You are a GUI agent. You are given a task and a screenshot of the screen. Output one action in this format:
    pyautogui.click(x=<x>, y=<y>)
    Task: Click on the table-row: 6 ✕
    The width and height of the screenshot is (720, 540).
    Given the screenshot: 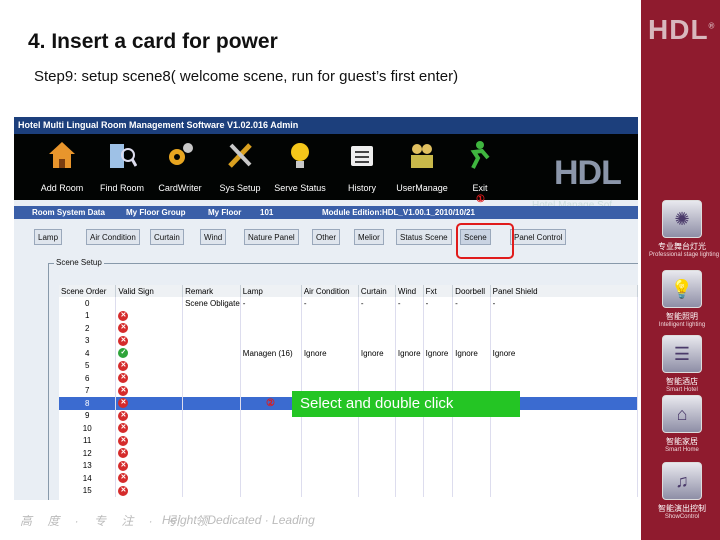 What is the action you would take?
    pyautogui.click(x=348, y=378)
    